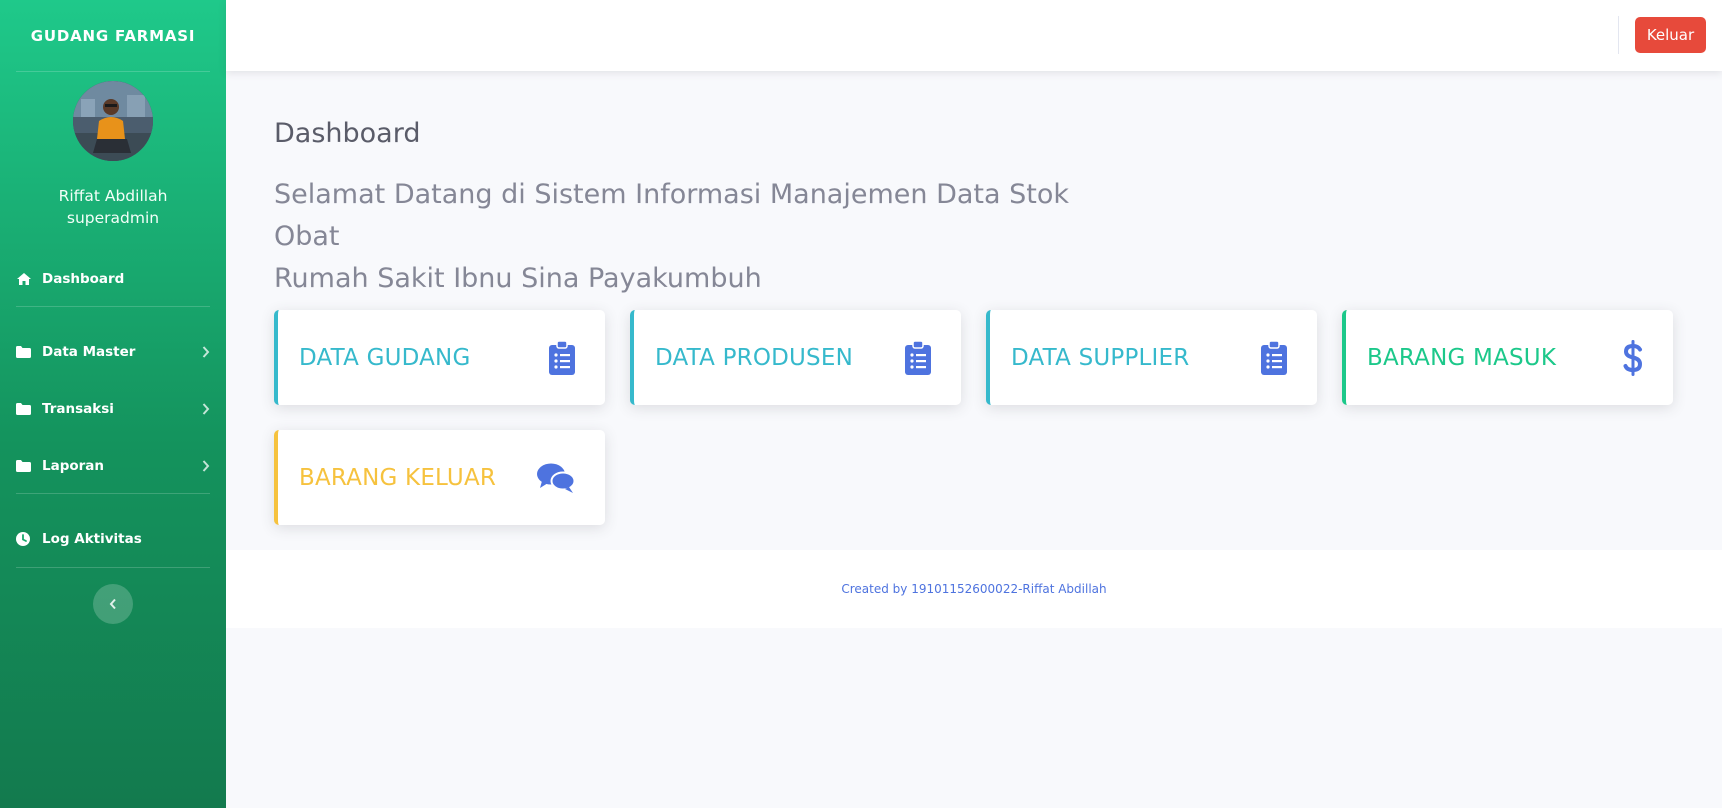 Image resolution: width=1722 pixels, height=808 pixels. Describe the element at coordinates (754, 357) in the screenshot. I see `card-title: DATA PRODUSEN` at that location.